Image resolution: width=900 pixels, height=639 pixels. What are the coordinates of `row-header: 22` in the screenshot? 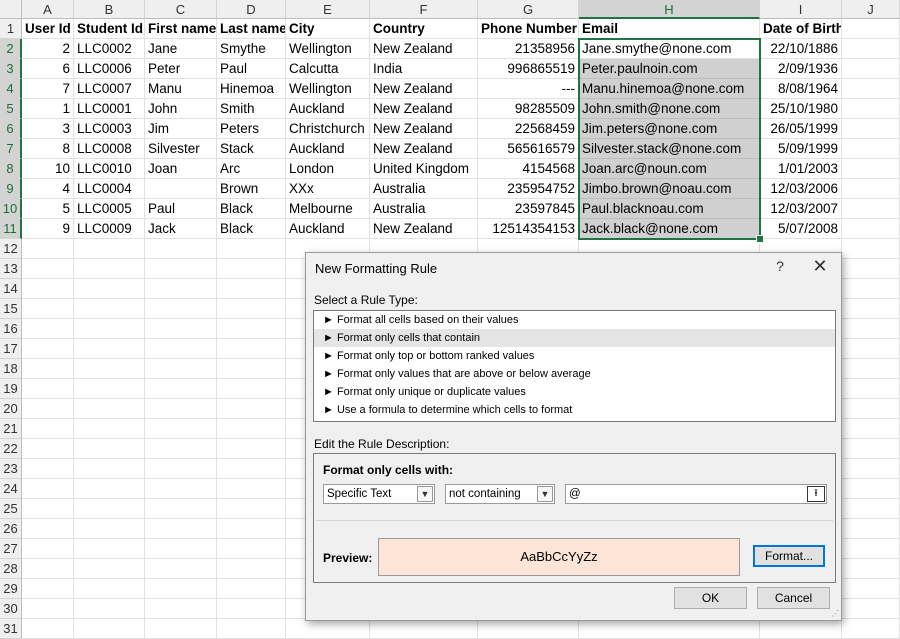 It's located at (11, 449).